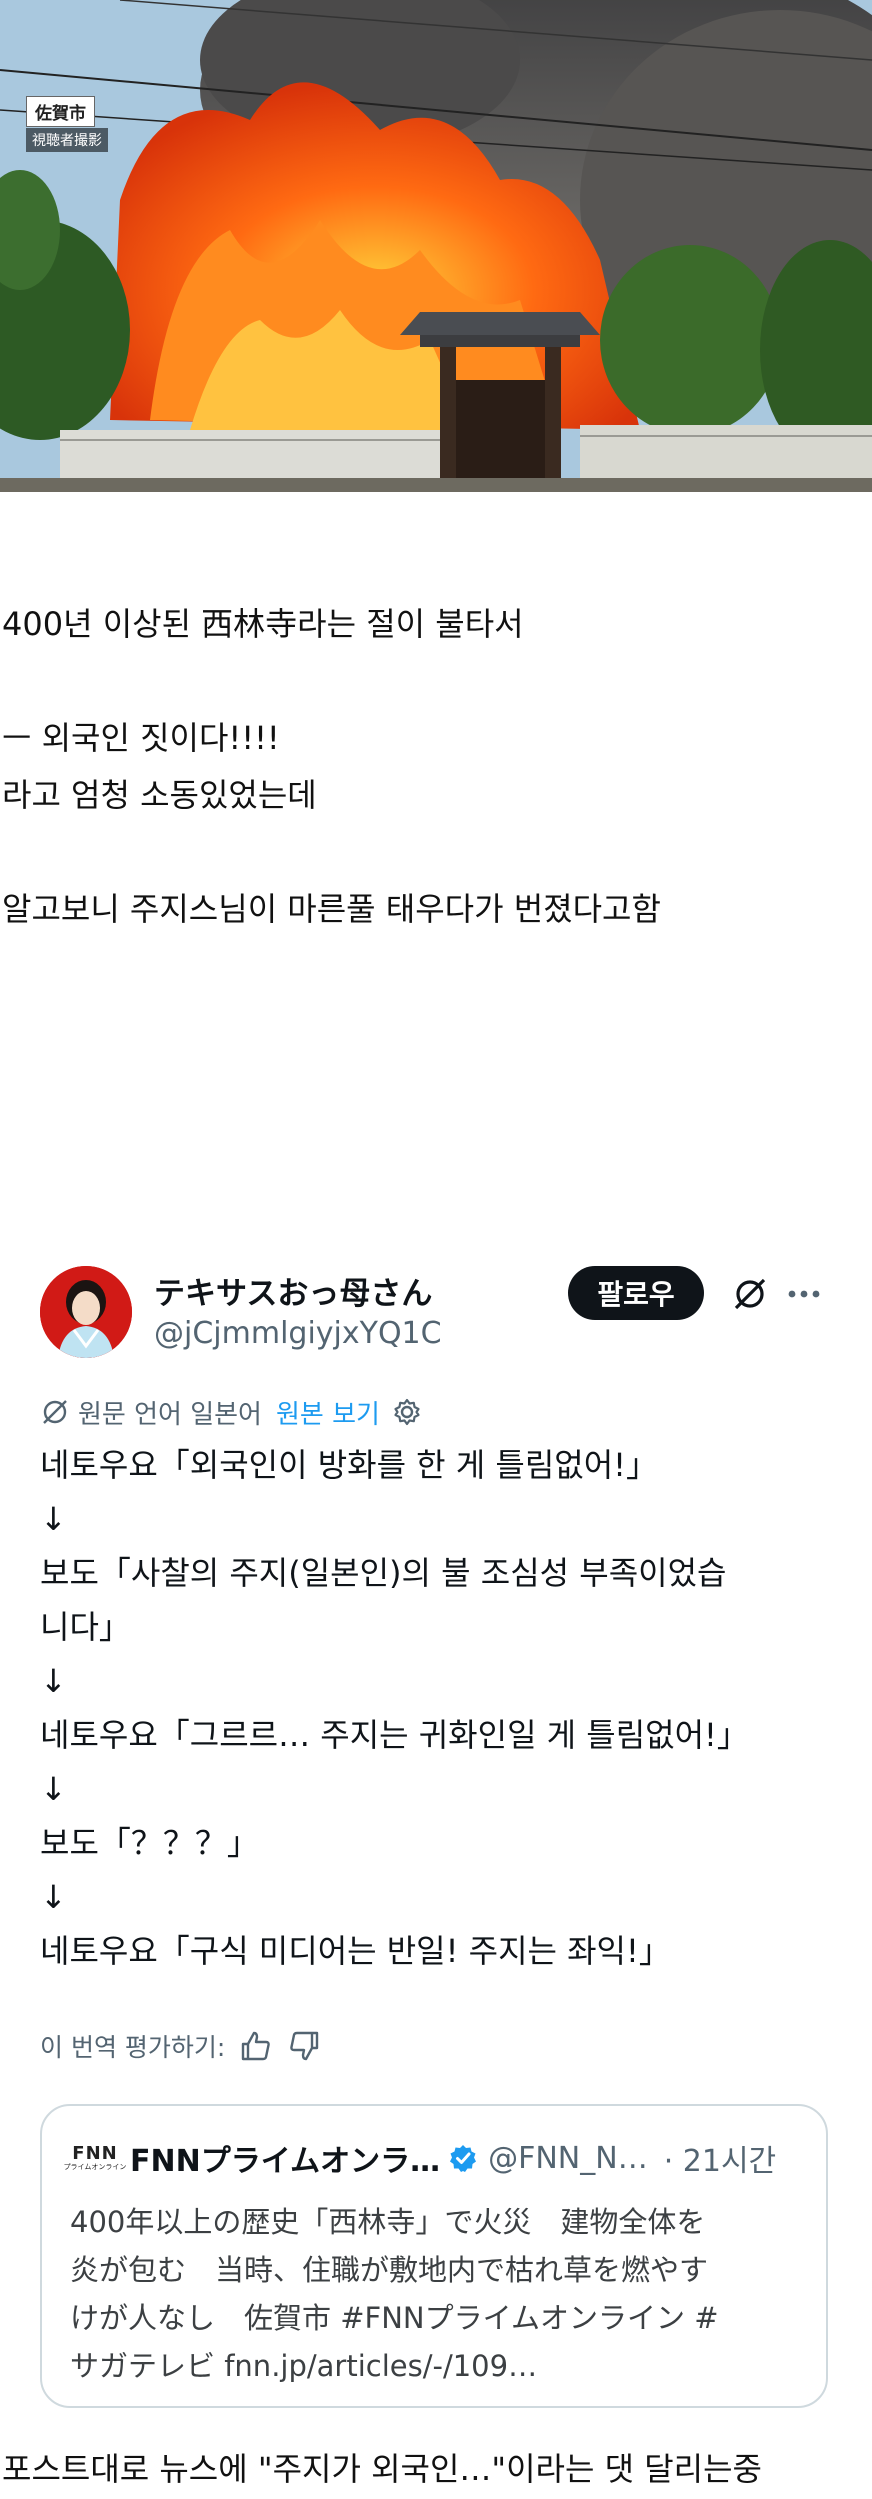 The height and width of the screenshot is (2499, 872). I want to click on tweet-line: 네토우요「그르르… 주지는 귀화인일 게 틀림없어!」, so click(394, 1735).